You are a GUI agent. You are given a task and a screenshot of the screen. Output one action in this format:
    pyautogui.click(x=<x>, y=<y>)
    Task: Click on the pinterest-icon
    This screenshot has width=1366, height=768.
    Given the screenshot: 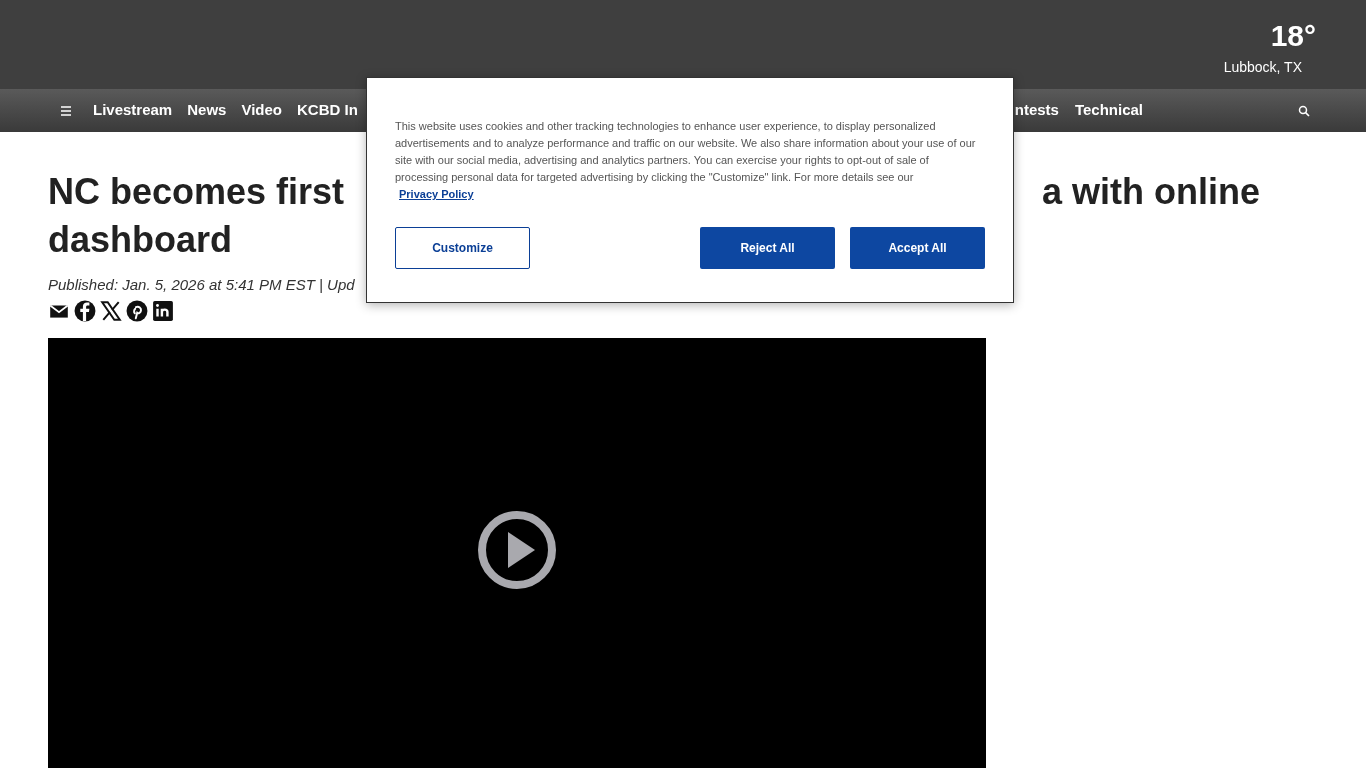 What is the action you would take?
    pyautogui.click(x=137, y=311)
    